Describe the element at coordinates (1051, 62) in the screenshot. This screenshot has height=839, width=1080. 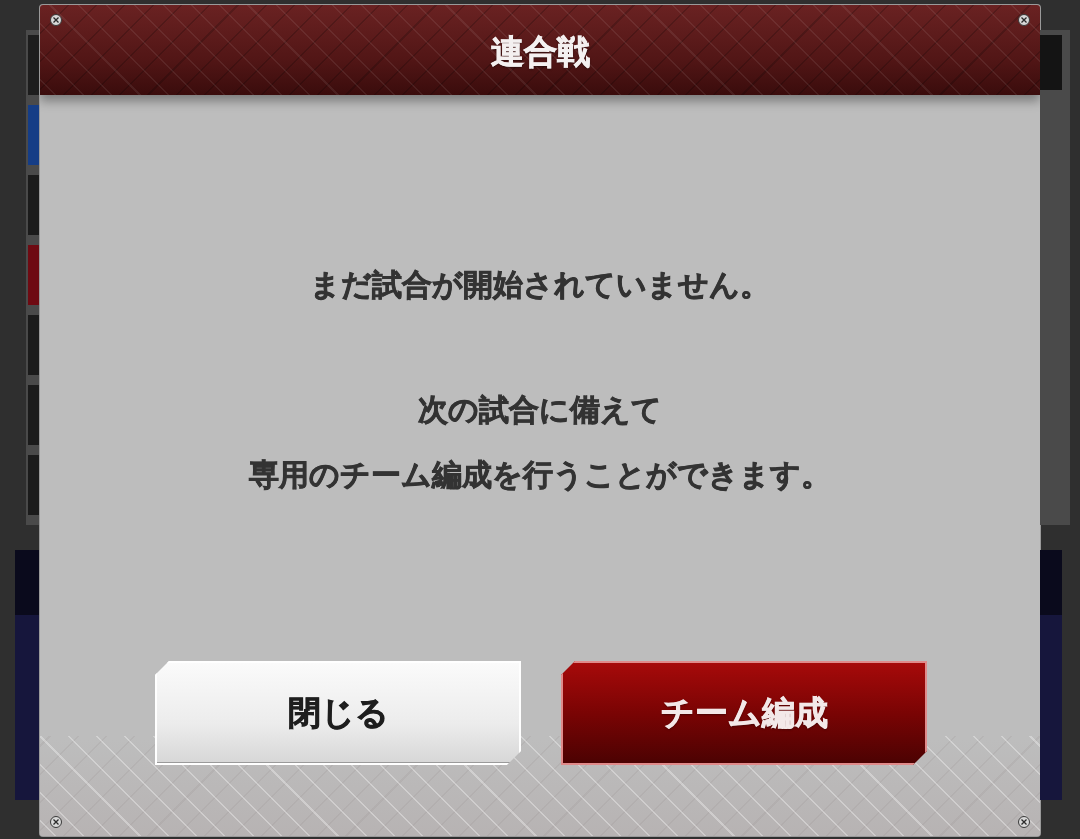
I see `background-tile` at that location.